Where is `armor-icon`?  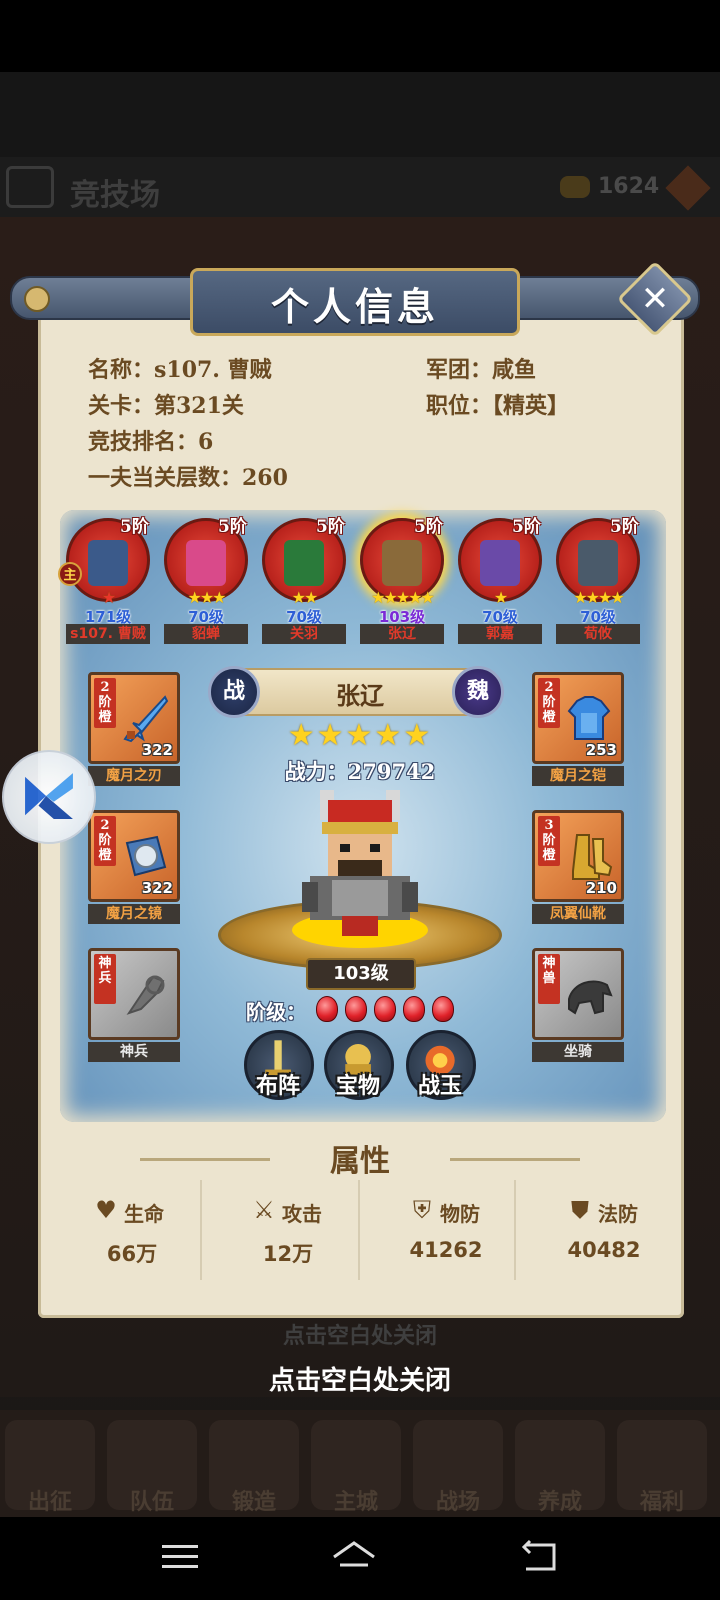
armor-icon is located at coordinates (589, 718).